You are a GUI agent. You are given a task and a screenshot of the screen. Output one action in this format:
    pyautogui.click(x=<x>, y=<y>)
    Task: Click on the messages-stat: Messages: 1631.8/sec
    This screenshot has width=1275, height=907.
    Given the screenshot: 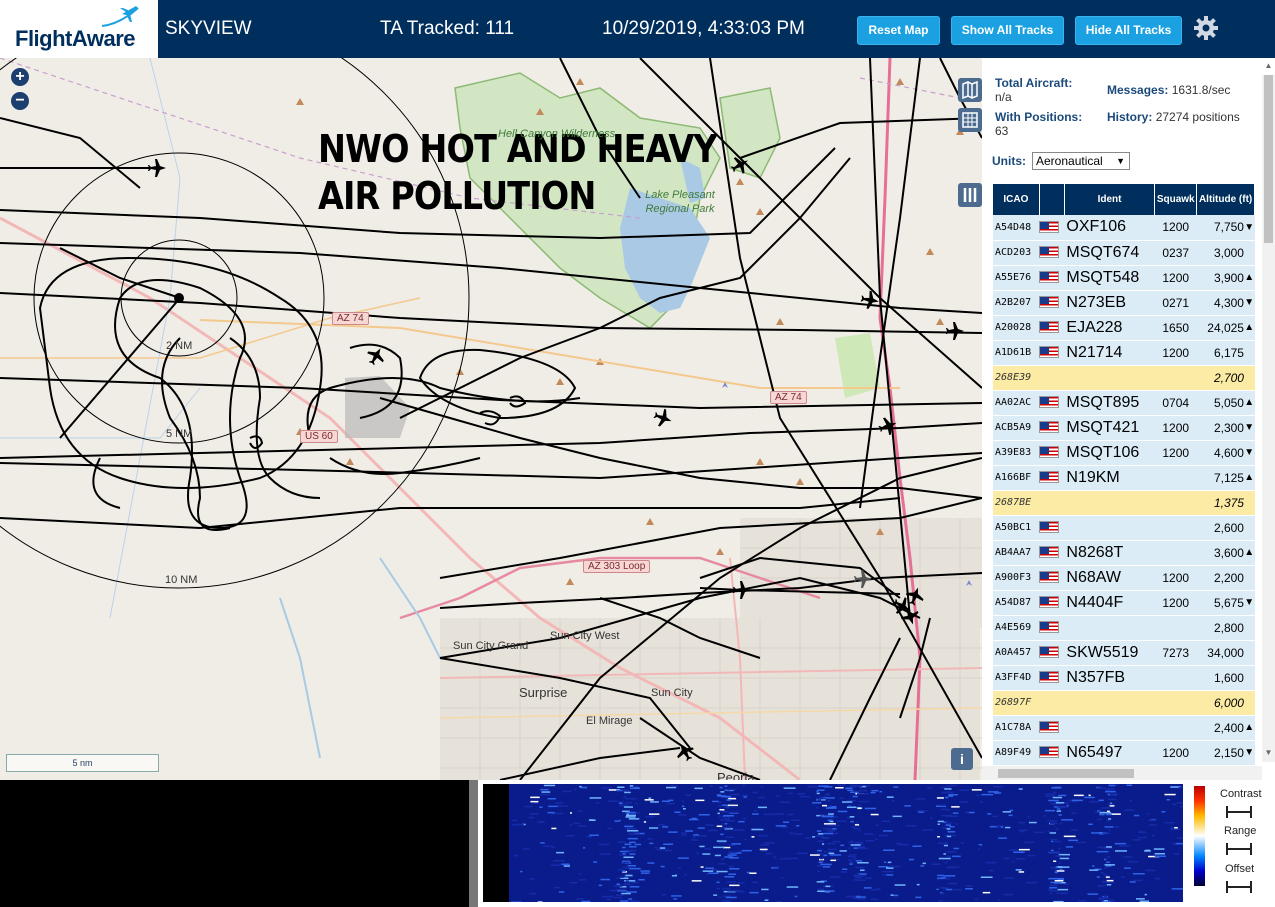 What is the action you would take?
    pyautogui.click(x=1168, y=90)
    